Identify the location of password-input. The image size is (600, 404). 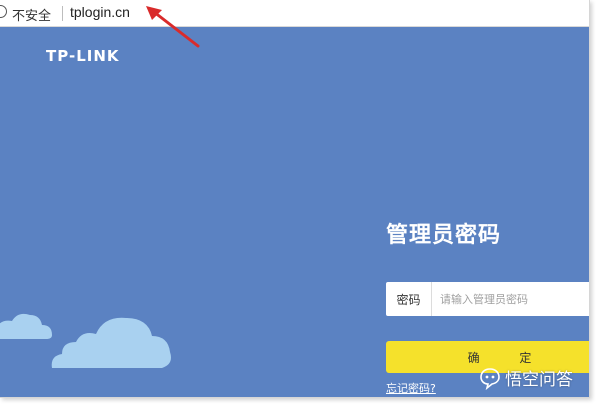
(510, 299).